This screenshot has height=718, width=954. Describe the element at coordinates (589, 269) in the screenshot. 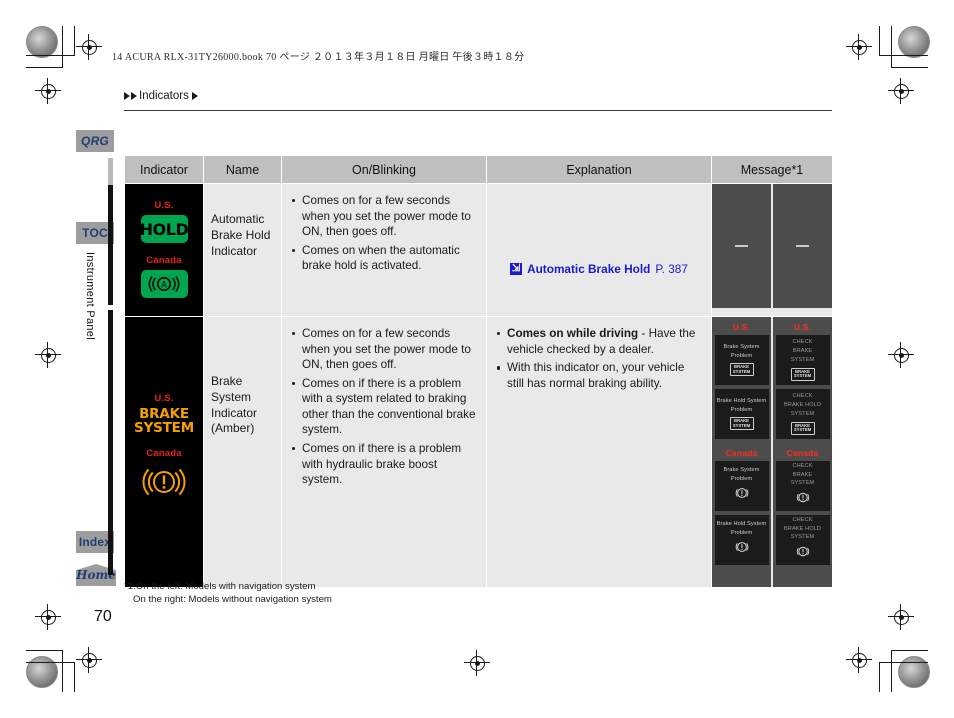

I see `link-text: Automatic Brake Hold` at that location.